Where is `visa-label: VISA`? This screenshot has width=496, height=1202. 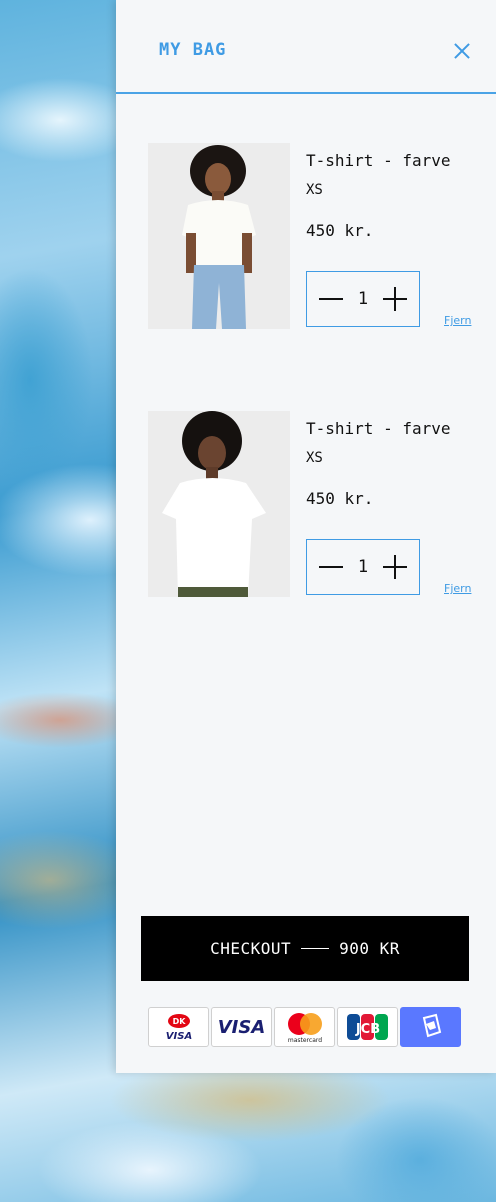
visa-label: VISA is located at coordinates (241, 1027).